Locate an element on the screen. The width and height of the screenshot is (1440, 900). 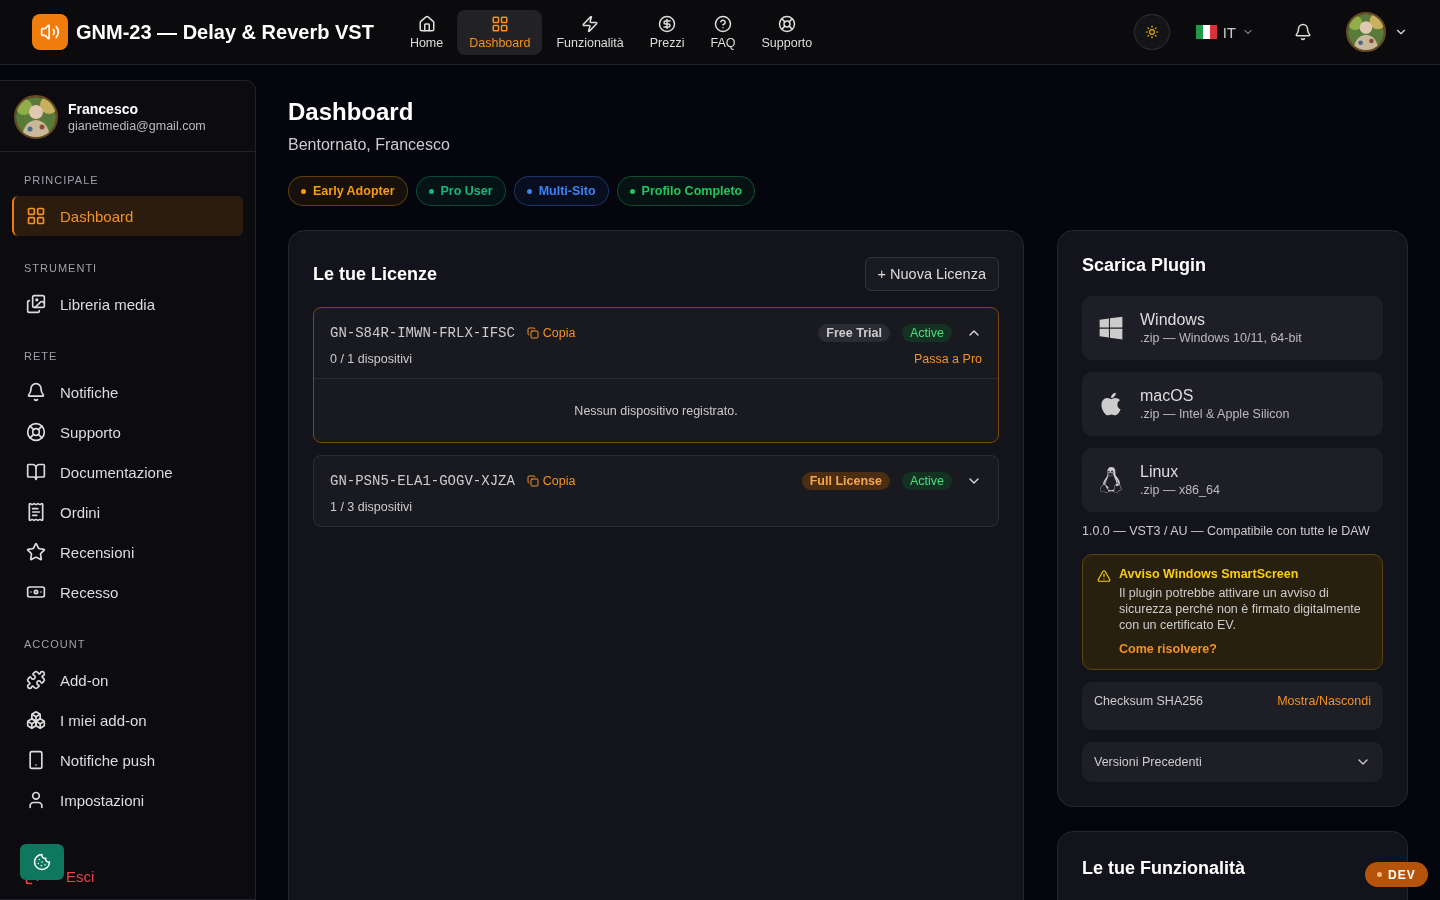
achievement-badge: Profilo Completo is located at coordinates (686, 191).